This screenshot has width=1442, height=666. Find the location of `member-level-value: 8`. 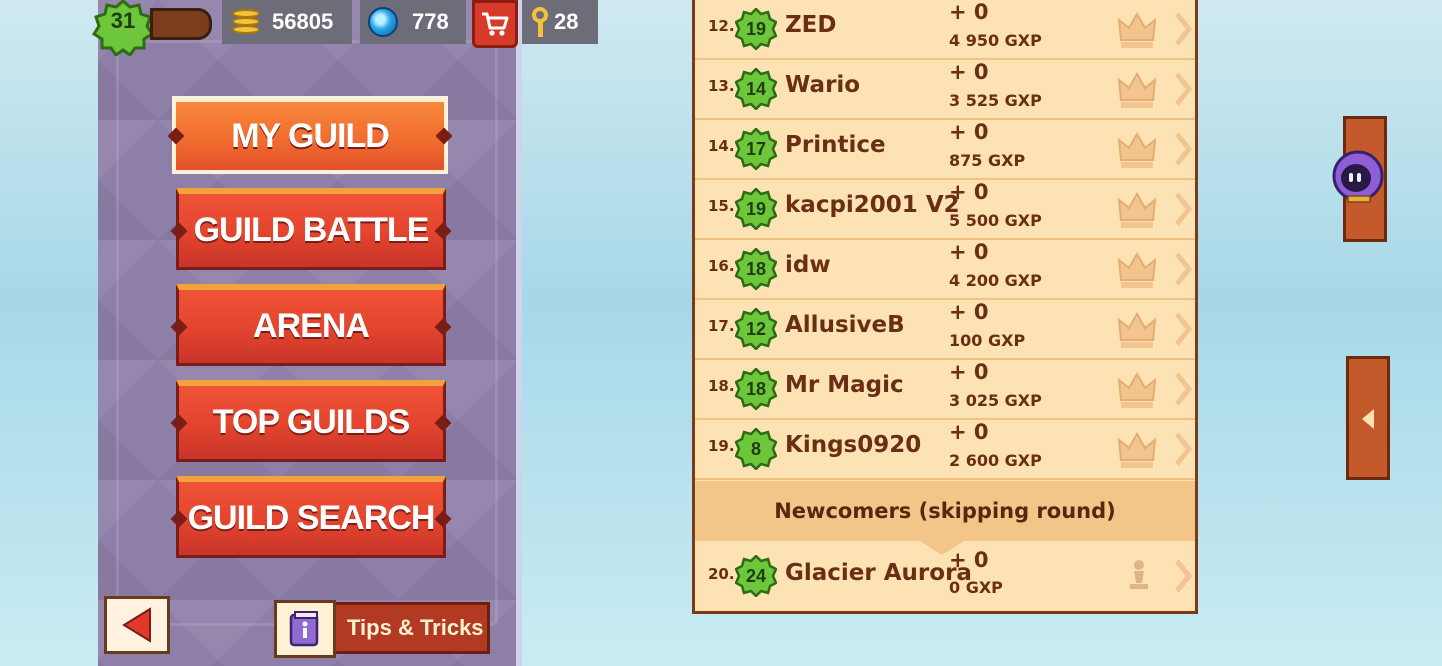

member-level-value: 8 is located at coordinates (755, 449).